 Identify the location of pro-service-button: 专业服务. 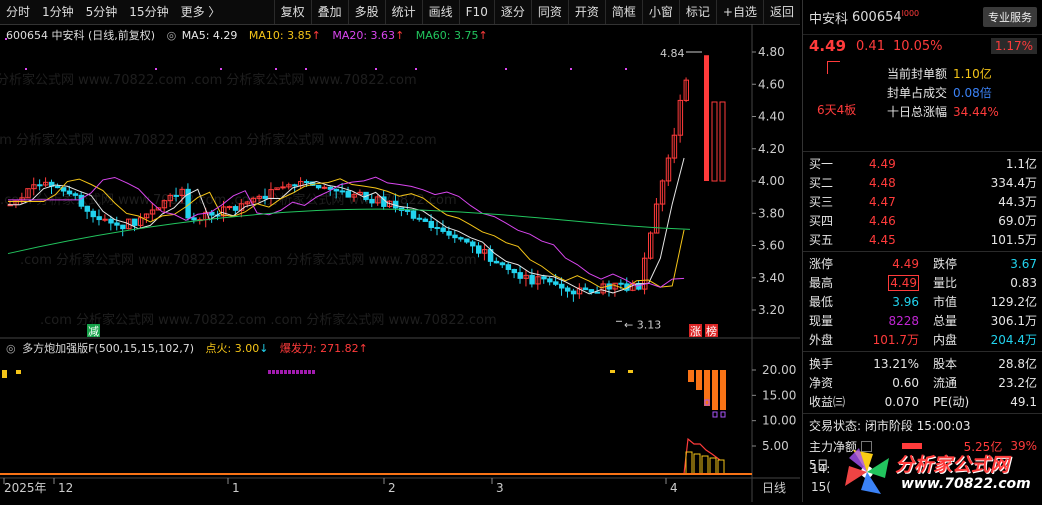
(1010, 17).